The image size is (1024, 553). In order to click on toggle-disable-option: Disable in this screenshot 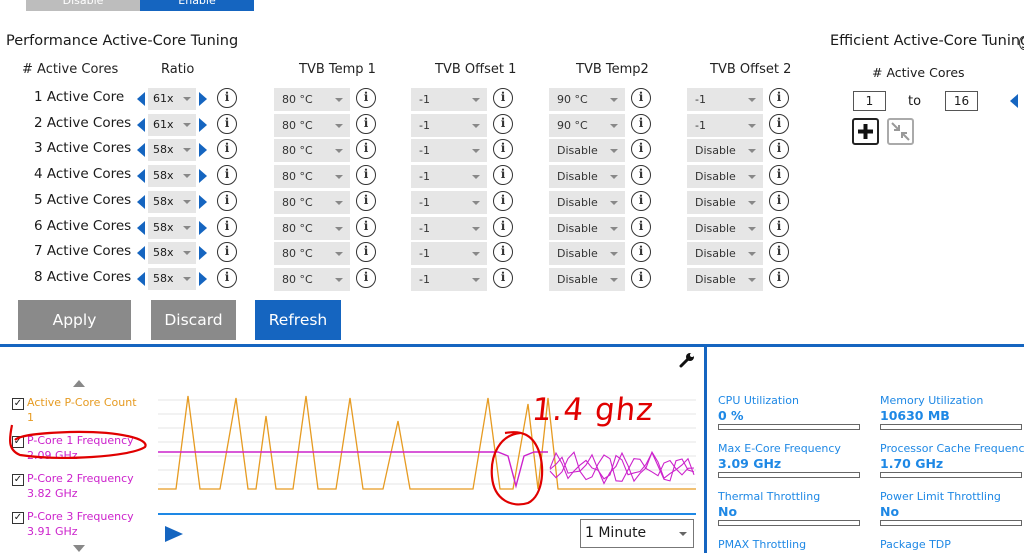, I will do `click(83, 5)`.